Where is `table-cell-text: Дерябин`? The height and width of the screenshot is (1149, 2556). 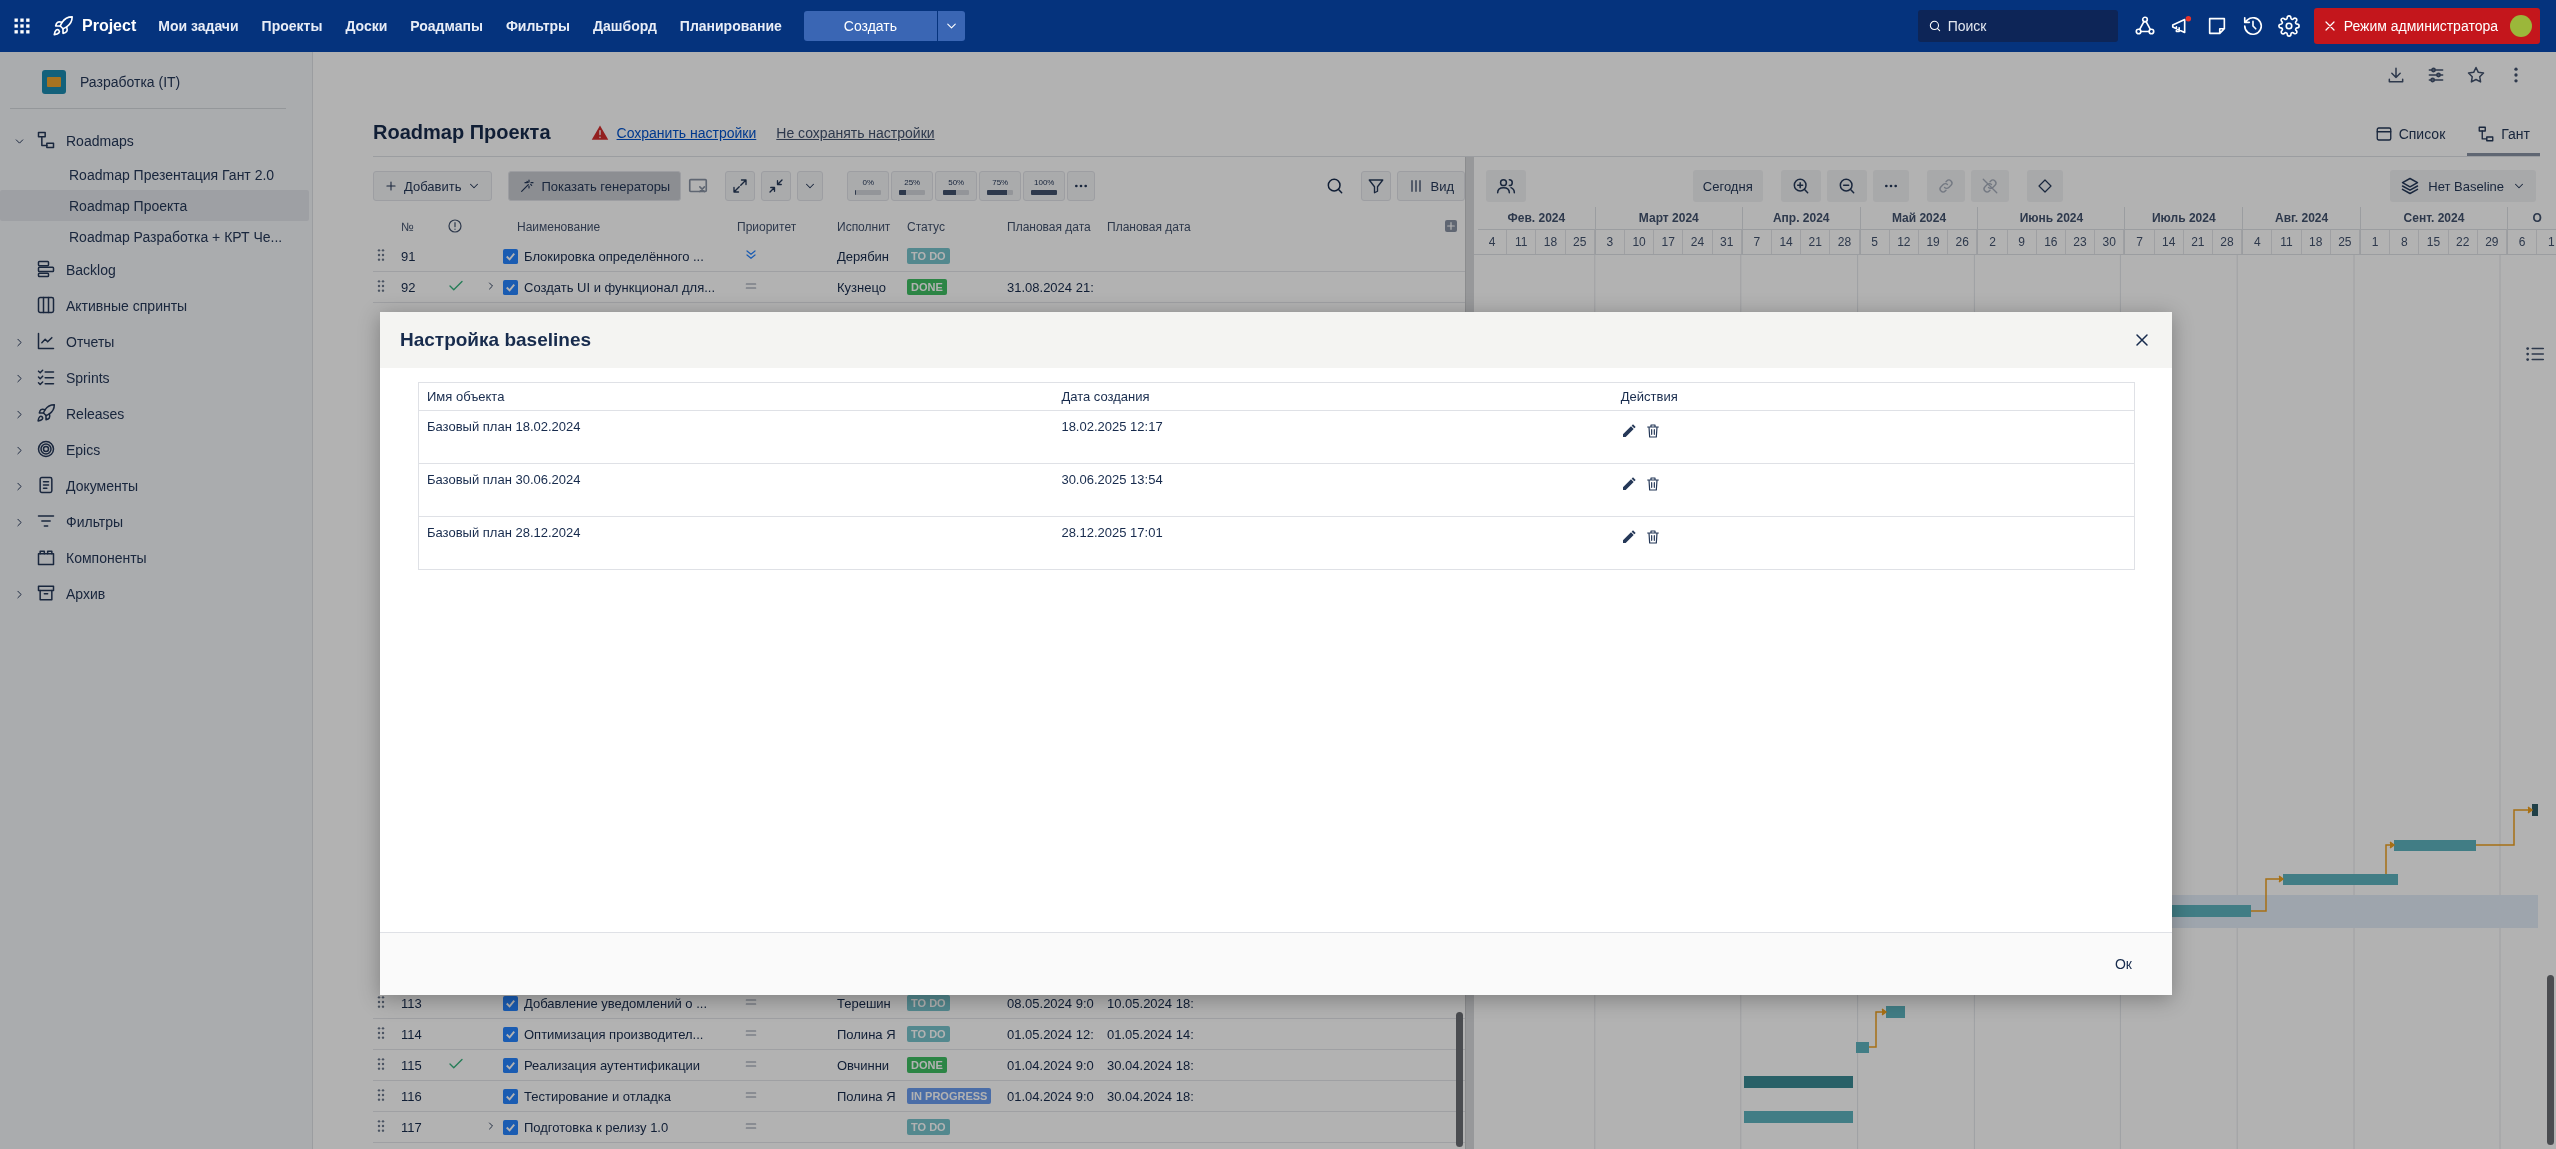 table-cell-text: Дерябин is located at coordinates (864, 256).